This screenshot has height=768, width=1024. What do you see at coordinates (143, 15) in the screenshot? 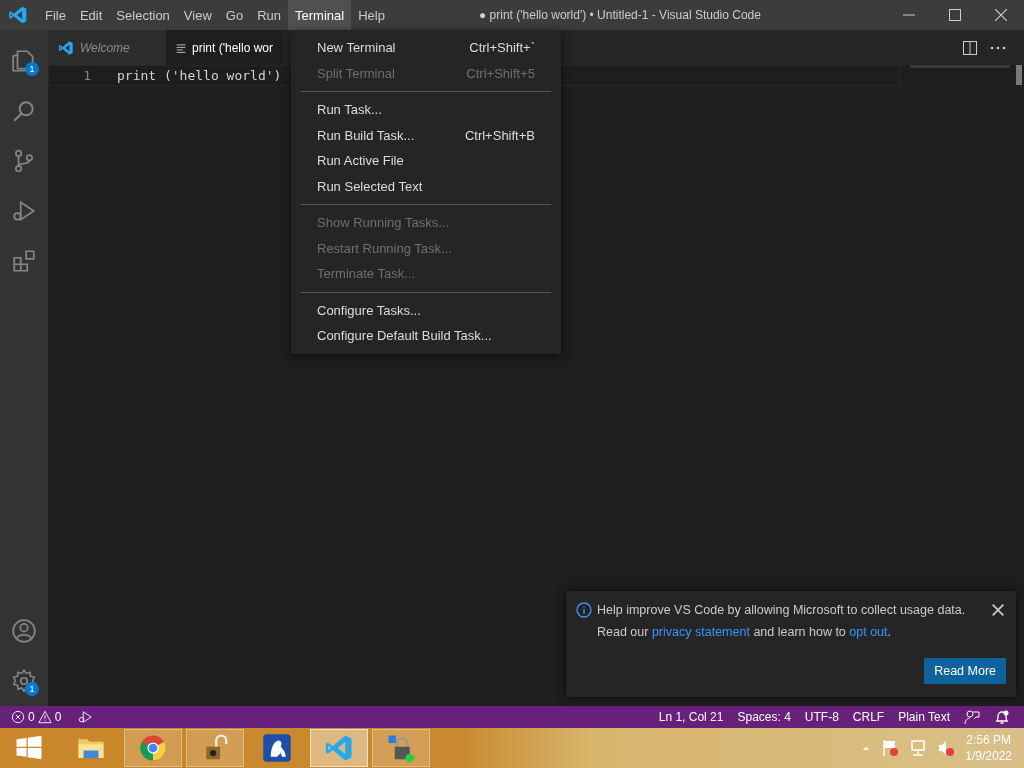
I see `menu-item: Selection` at bounding box center [143, 15].